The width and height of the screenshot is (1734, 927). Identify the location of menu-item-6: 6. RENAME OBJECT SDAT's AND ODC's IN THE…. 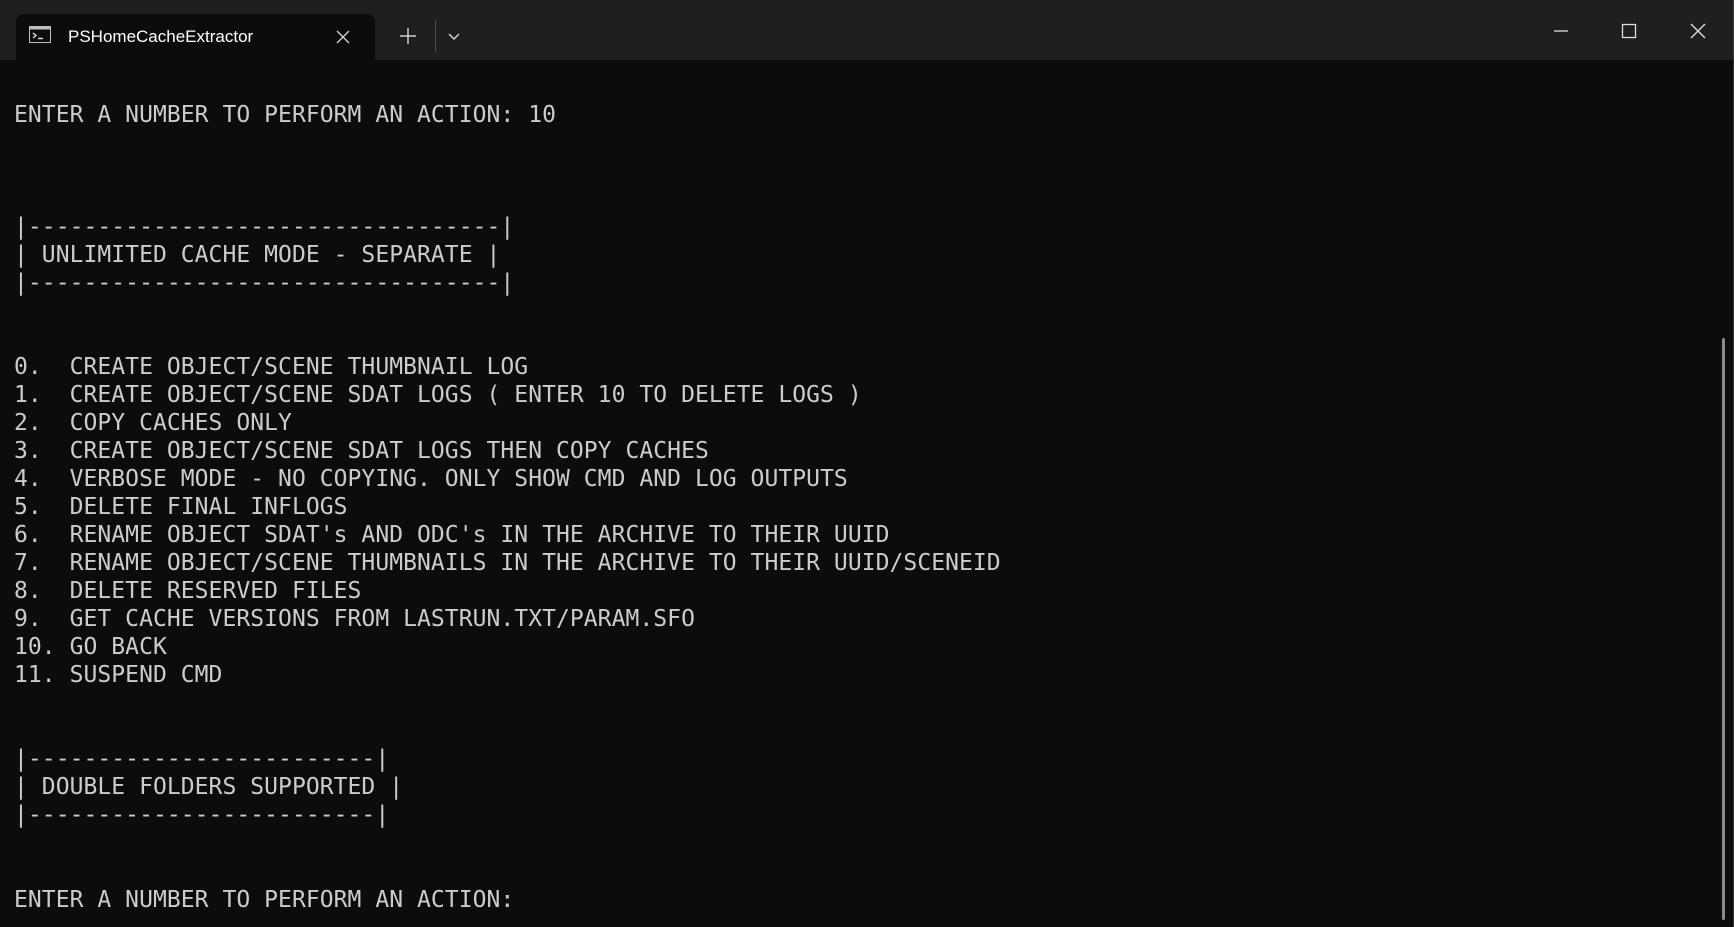
(452, 535).